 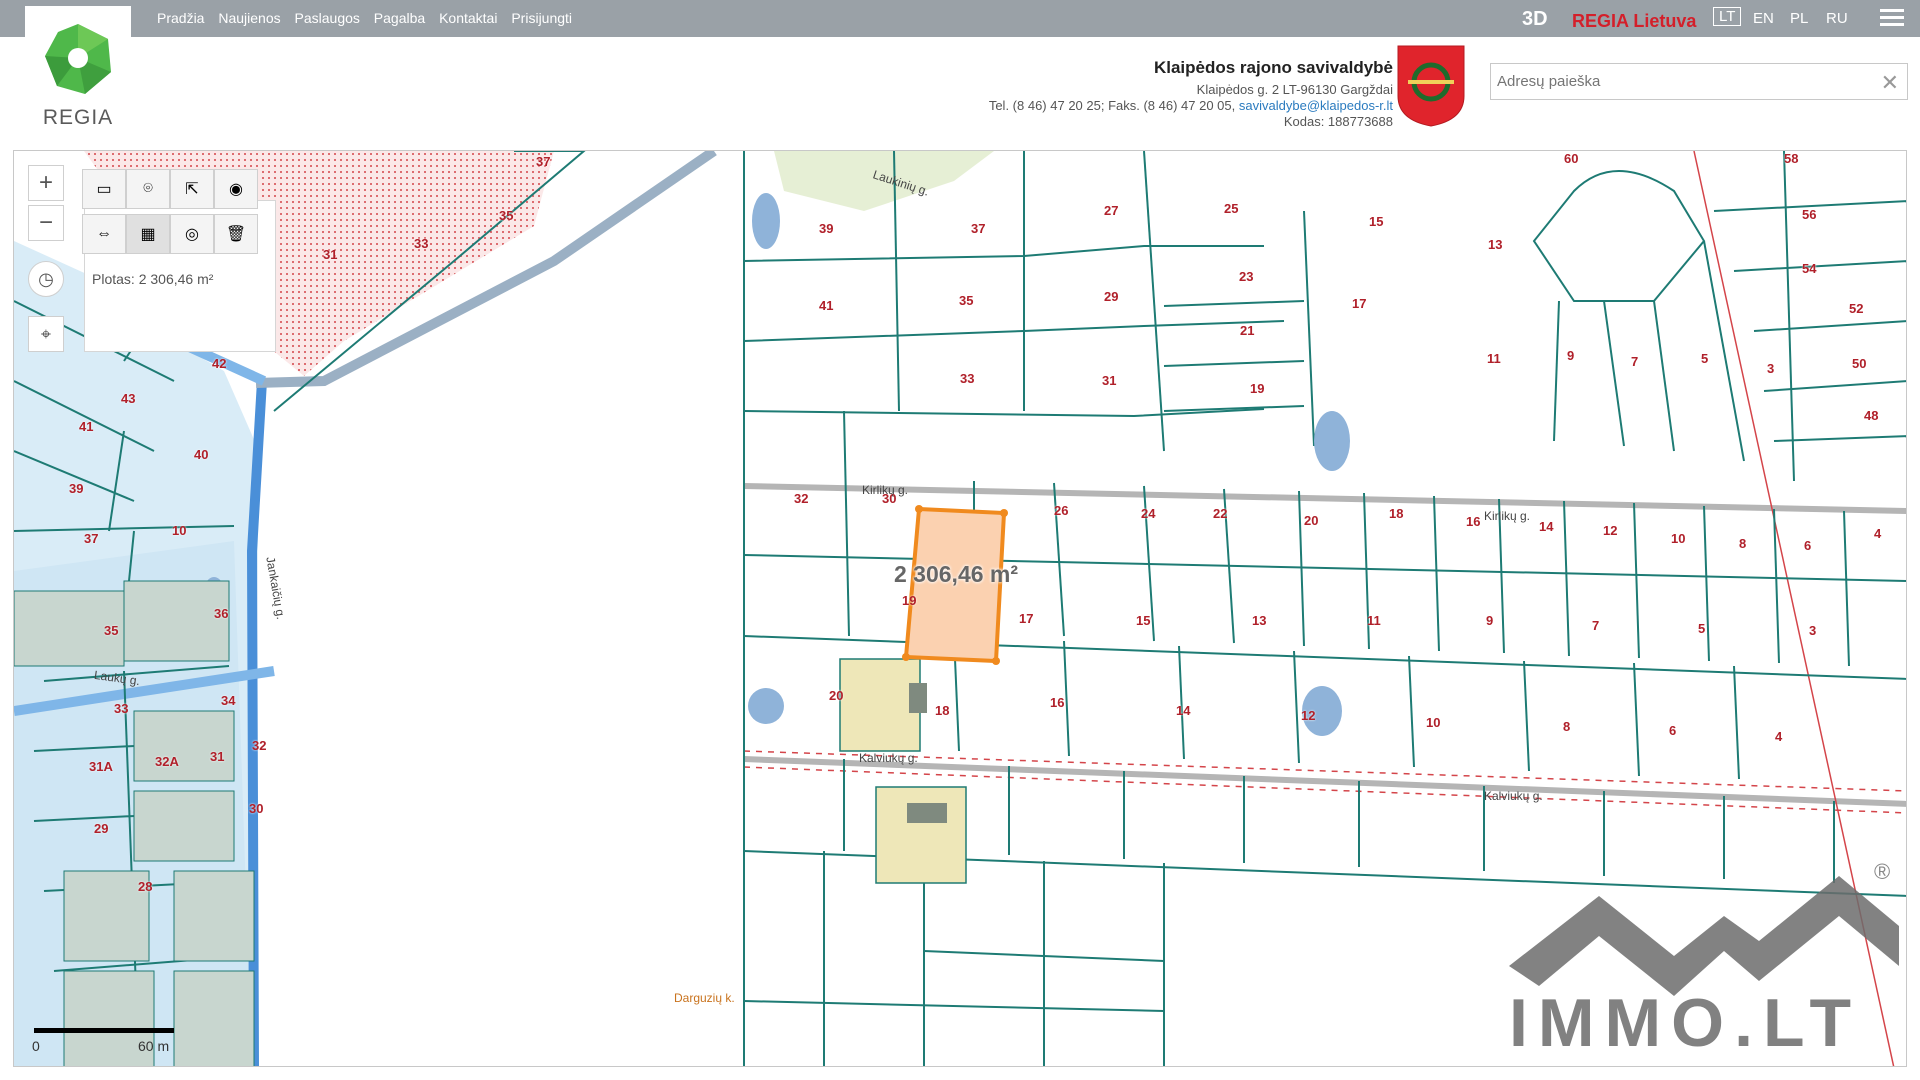 What do you see at coordinates (228, 700) in the screenshot?
I see `parcel-number: 34` at bounding box center [228, 700].